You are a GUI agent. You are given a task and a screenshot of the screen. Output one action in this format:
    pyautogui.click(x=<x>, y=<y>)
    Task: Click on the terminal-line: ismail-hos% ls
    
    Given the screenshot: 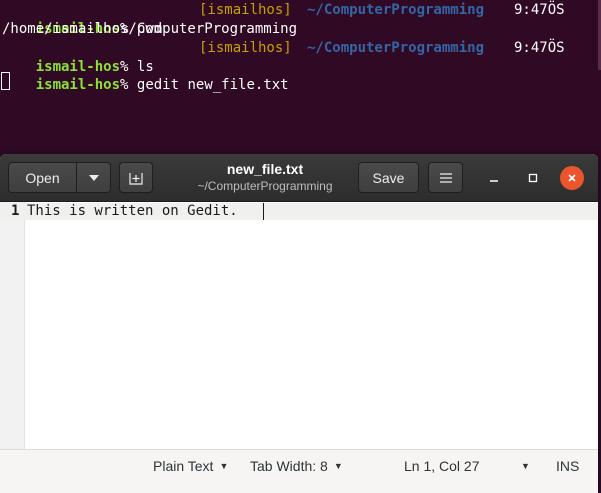 What is the action you would take?
    pyautogui.click(x=78, y=57)
    